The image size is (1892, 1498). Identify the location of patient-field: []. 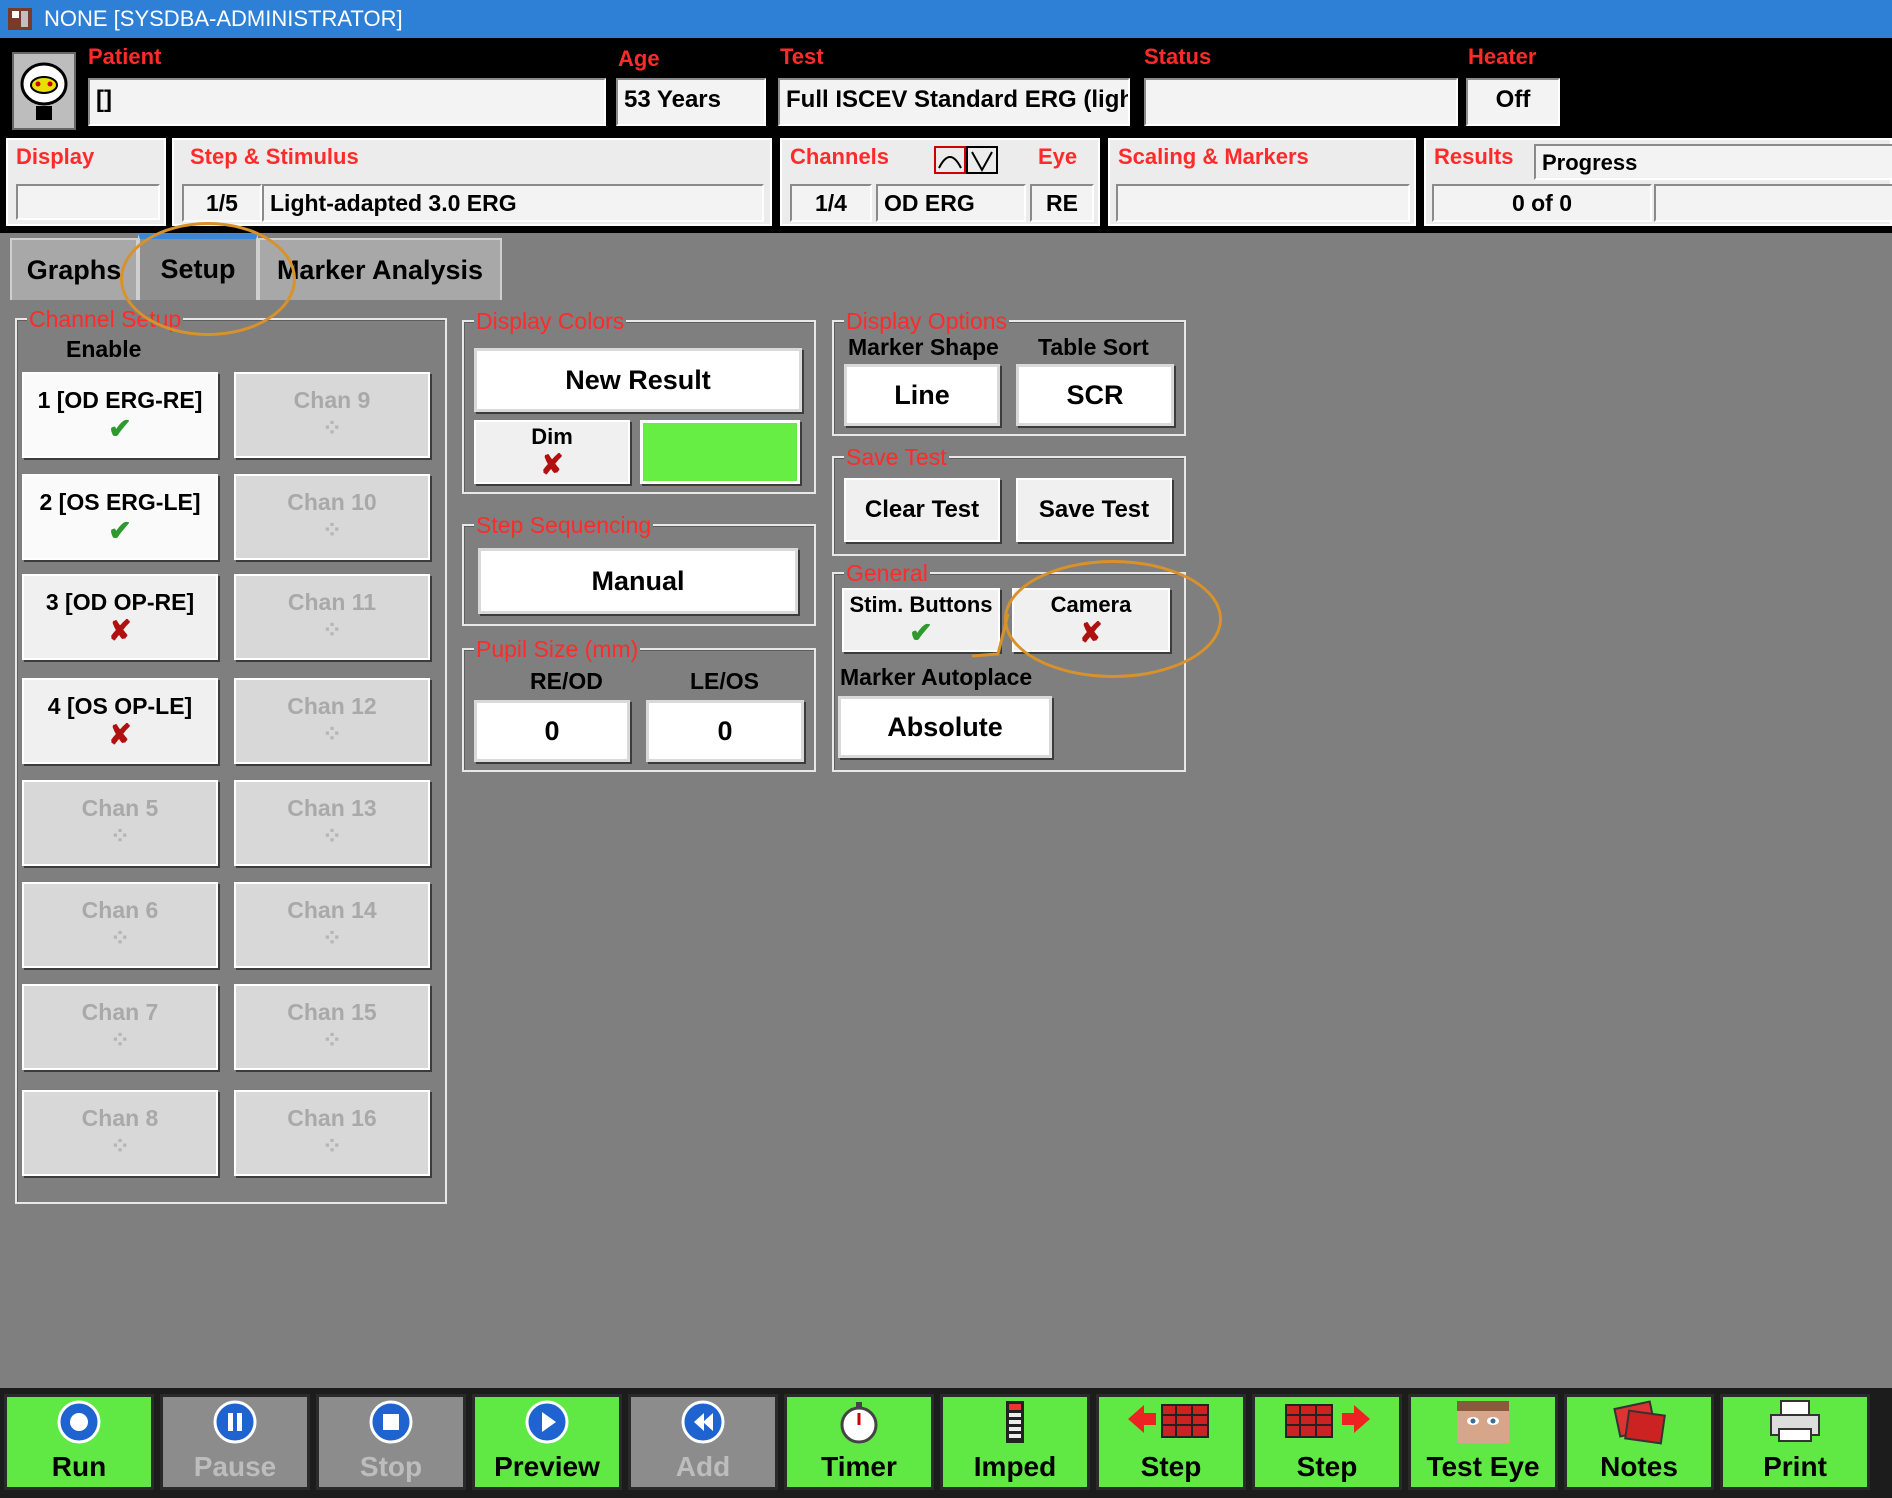
(347, 102).